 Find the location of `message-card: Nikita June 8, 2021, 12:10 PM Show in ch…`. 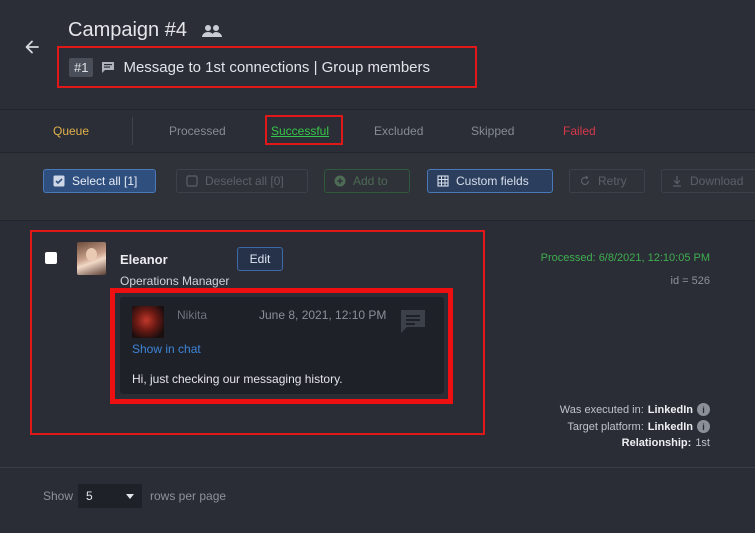

message-card: Nikita June 8, 2021, 12:10 PM Show in ch… is located at coordinates (282, 345).